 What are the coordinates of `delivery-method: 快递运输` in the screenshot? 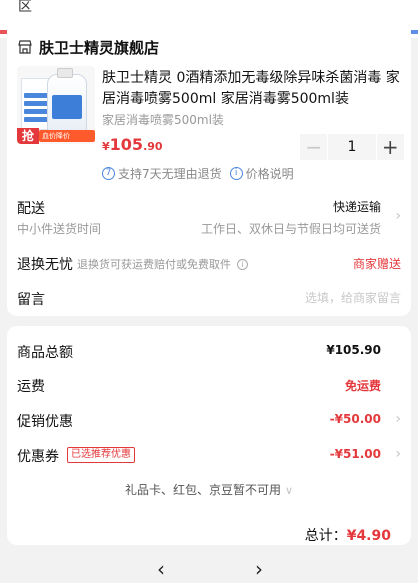 It's located at (357, 206).